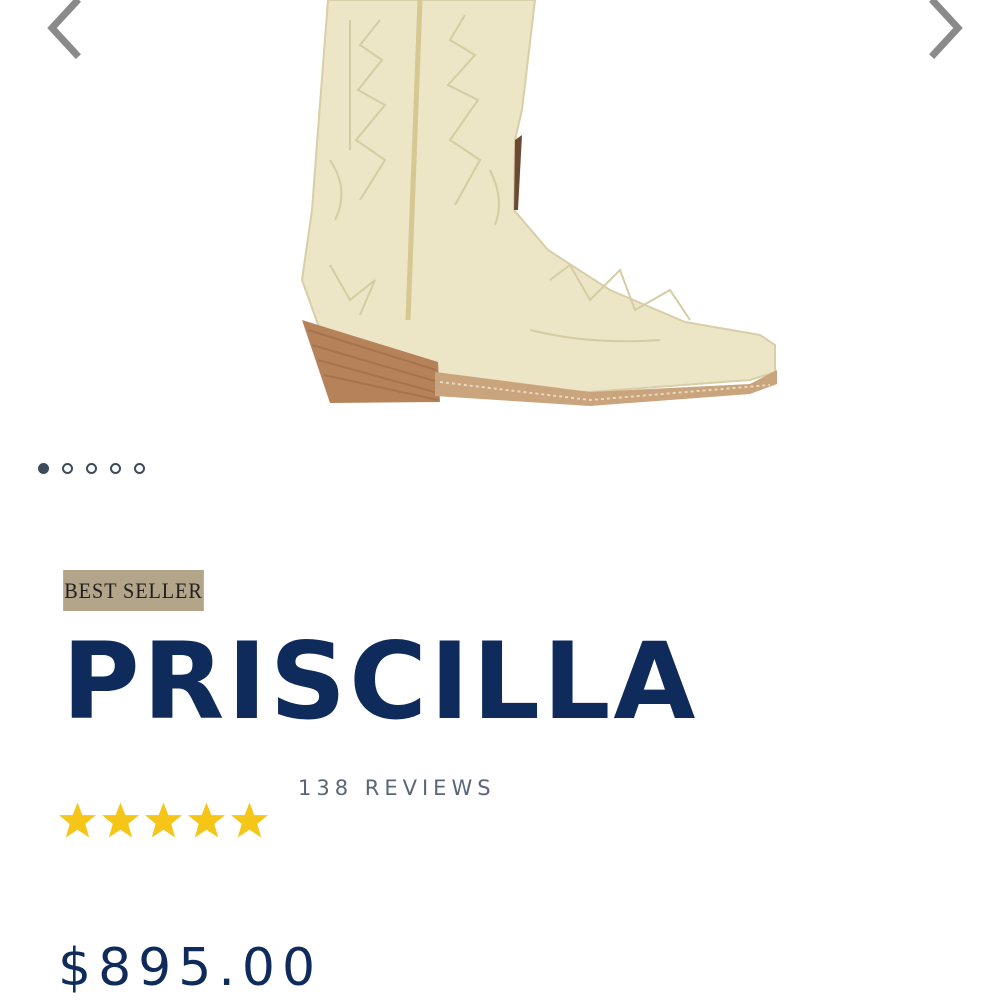 This screenshot has width=1000, height=1000. Describe the element at coordinates (380, 681) in the screenshot. I see `product-title: PRISCILLA` at that location.